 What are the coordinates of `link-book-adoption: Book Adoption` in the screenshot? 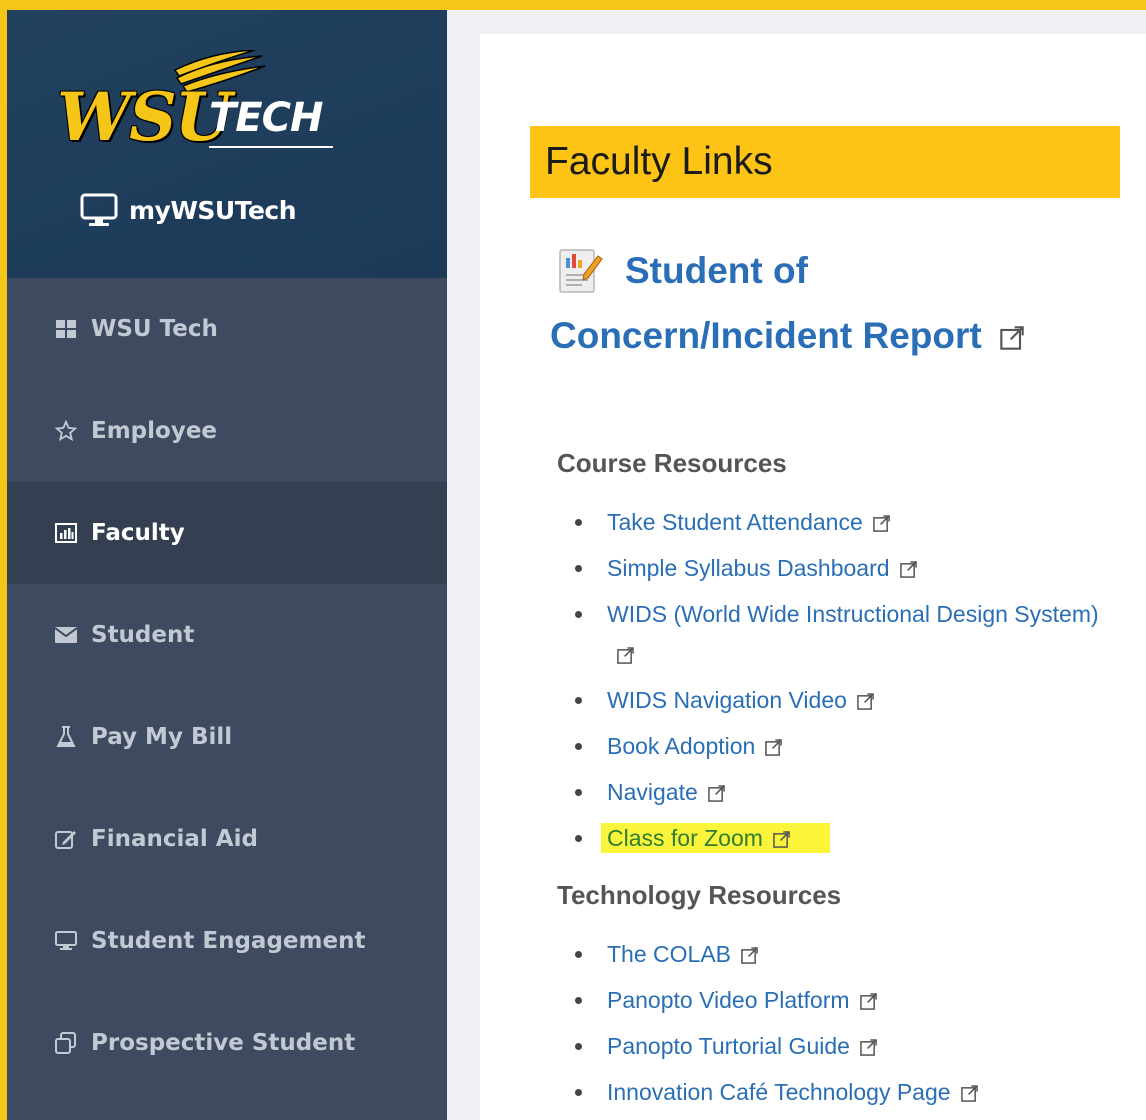 It's located at (837, 746).